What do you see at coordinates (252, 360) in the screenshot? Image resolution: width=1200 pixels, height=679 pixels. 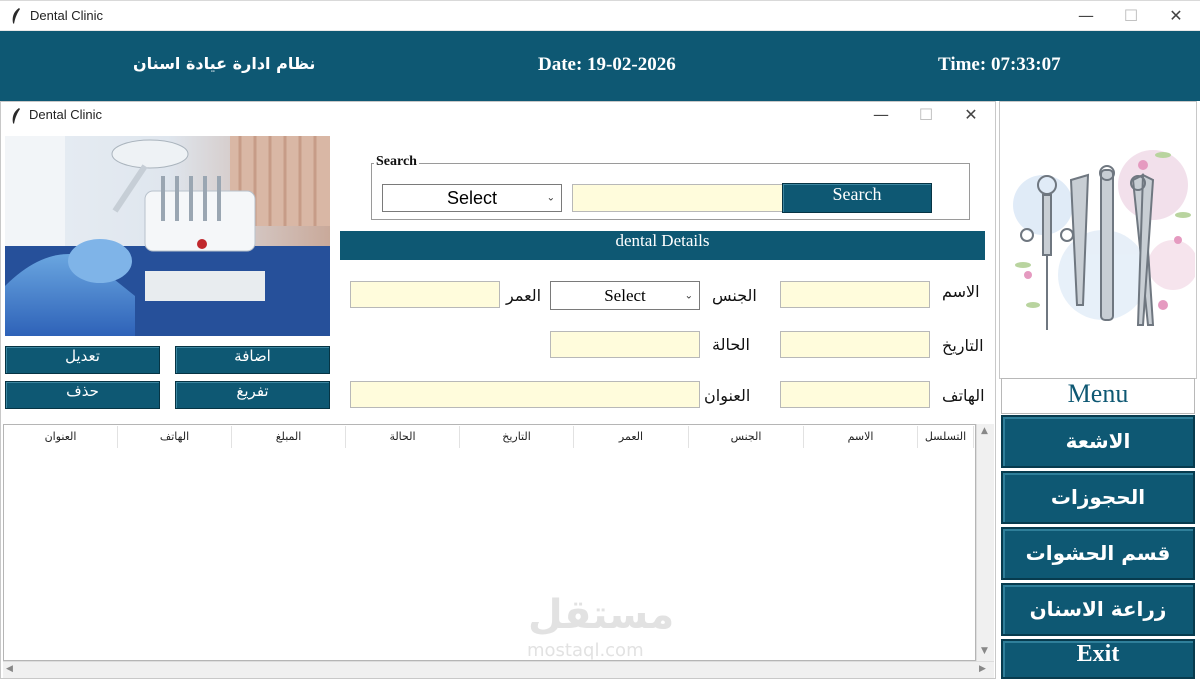 I see `add-button: اضافة` at bounding box center [252, 360].